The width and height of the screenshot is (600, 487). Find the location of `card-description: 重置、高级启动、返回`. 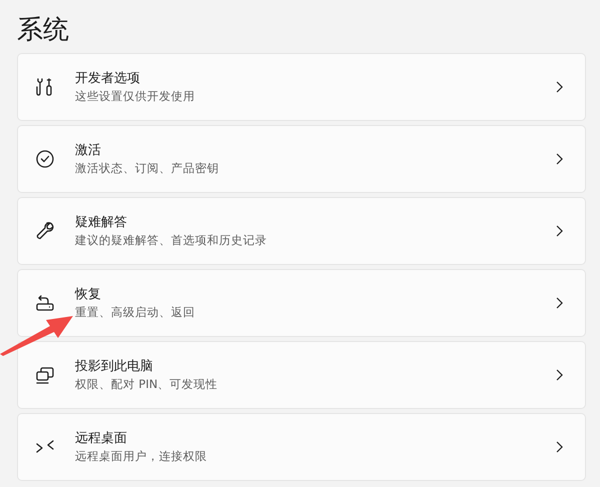

card-description: 重置、高级启动、返回 is located at coordinates (135, 312).